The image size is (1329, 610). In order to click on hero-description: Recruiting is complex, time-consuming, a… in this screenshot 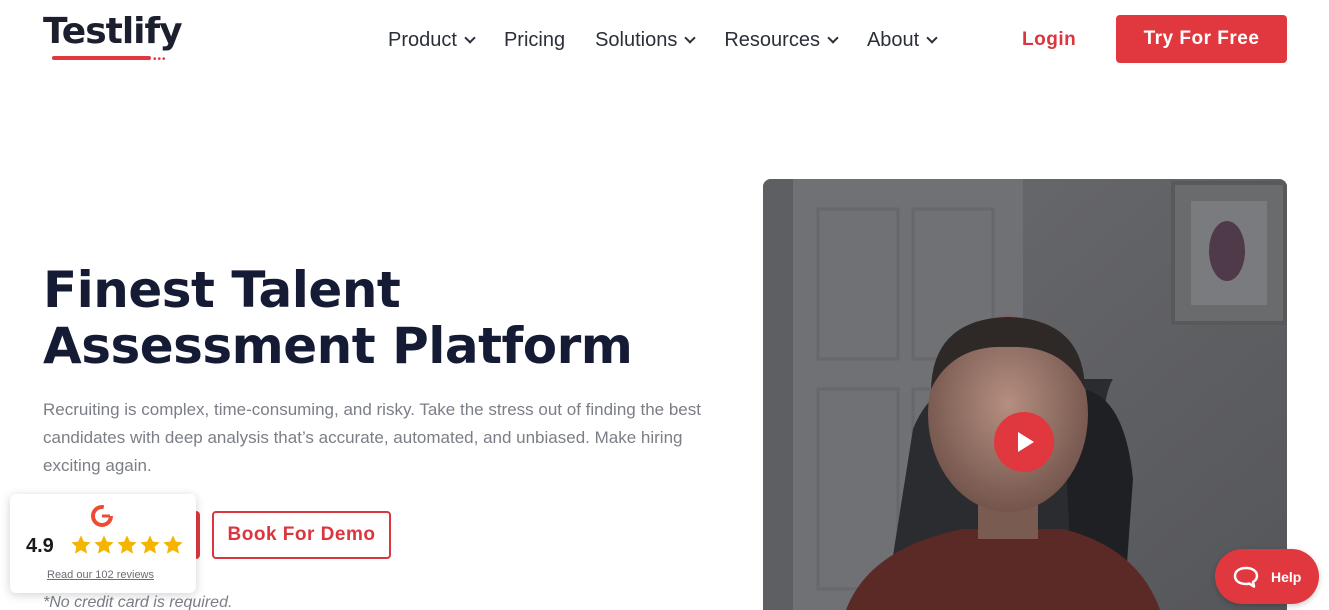, I will do `click(372, 437)`.